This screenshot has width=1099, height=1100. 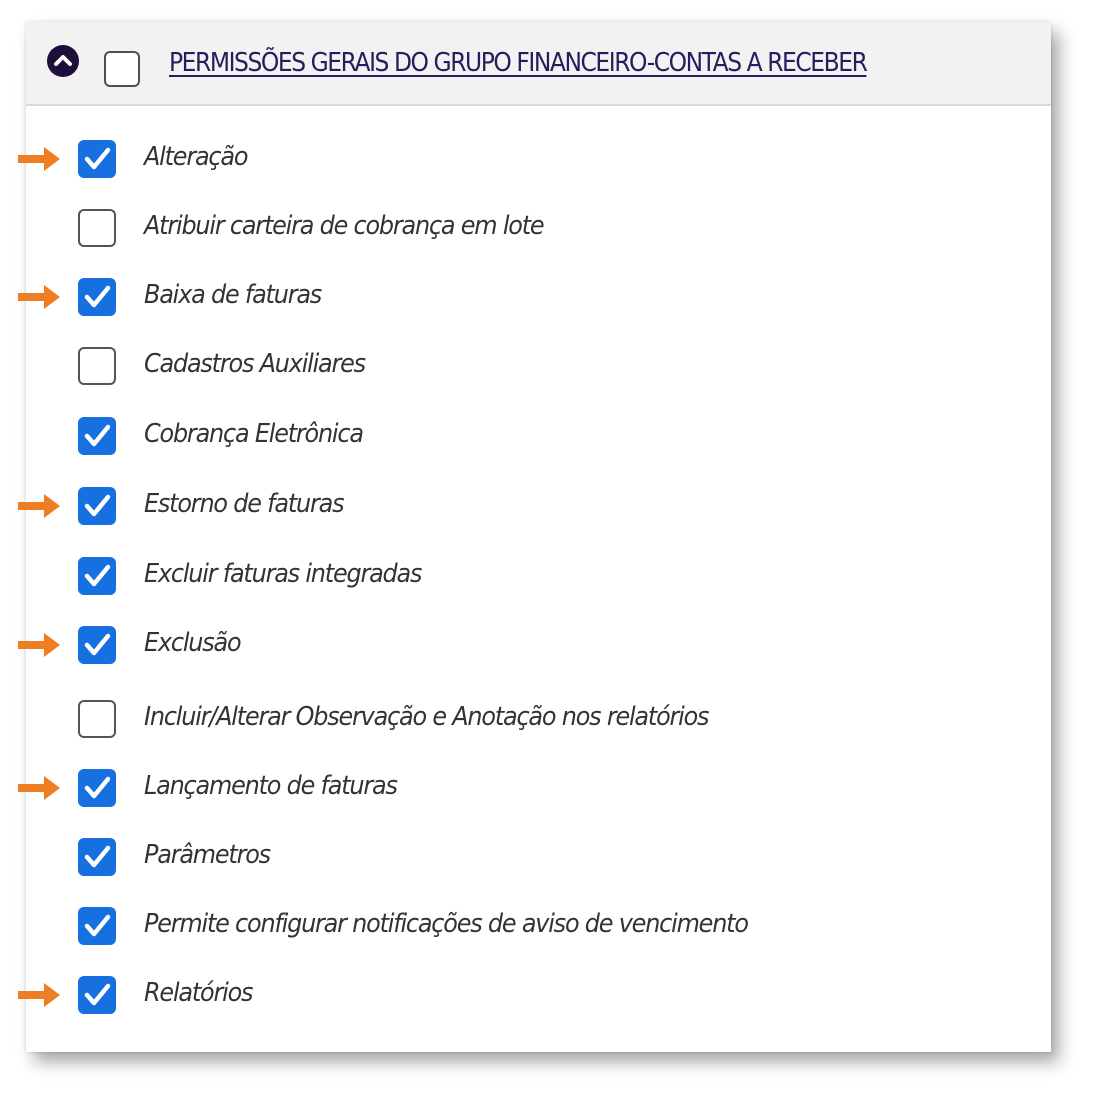 What do you see at coordinates (534, 159) in the screenshot?
I see `permission-row: Alteração` at bounding box center [534, 159].